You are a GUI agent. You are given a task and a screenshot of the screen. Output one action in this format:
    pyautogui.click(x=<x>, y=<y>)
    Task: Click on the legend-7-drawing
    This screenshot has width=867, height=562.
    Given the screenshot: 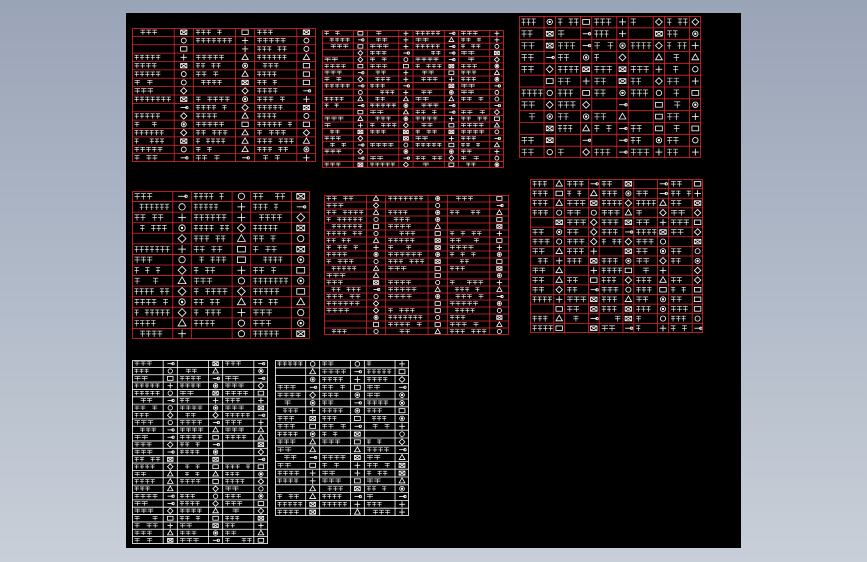 What is the action you would take?
    pyautogui.click(x=200, y=452)
    